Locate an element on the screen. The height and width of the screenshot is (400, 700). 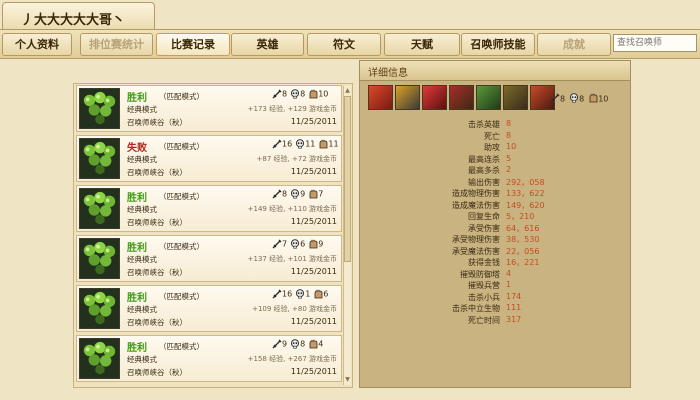
stat-value: 2 is located at coordinates (509, 169).